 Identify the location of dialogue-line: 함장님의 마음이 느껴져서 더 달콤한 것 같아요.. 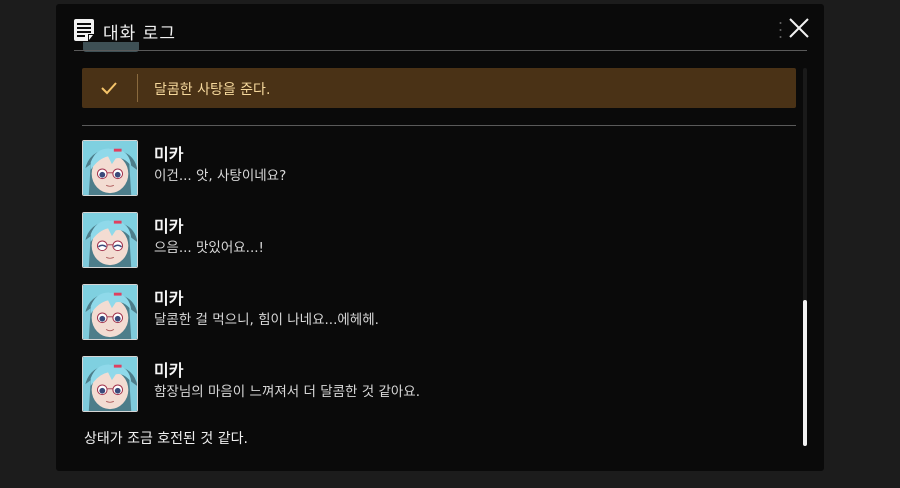
(287, 392).